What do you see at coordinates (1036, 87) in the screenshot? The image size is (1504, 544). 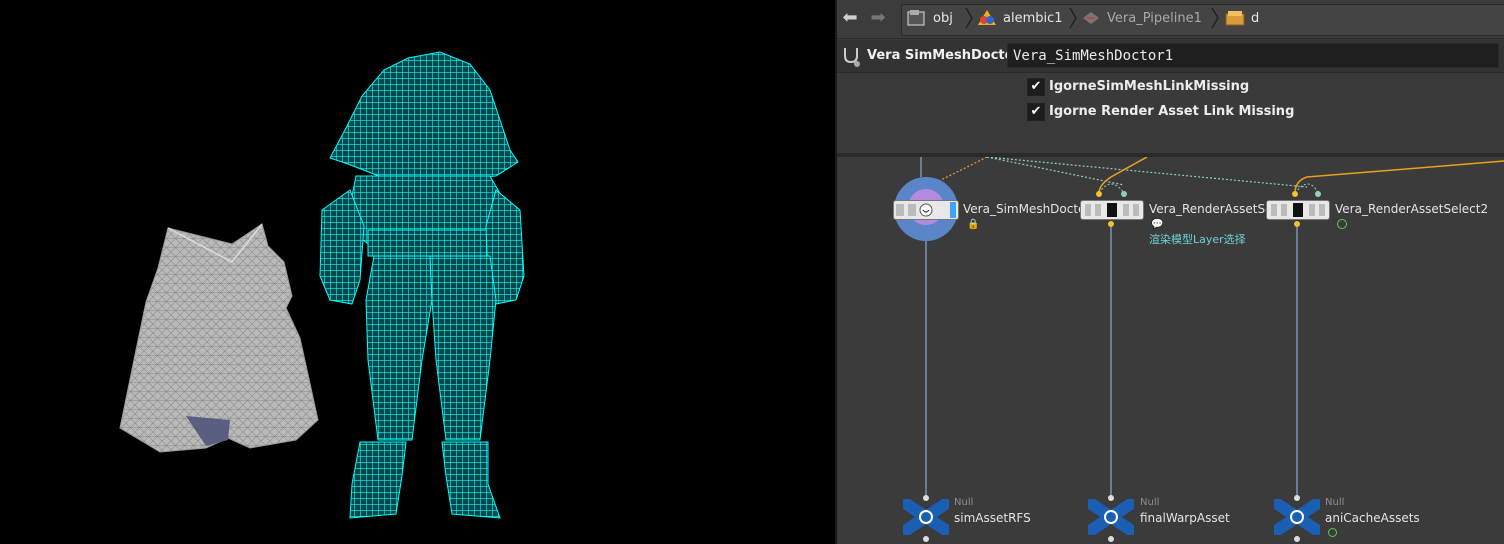 I see `ignore-simmesh-link-checkbox: ✔` at bounding box center [1036, 87].